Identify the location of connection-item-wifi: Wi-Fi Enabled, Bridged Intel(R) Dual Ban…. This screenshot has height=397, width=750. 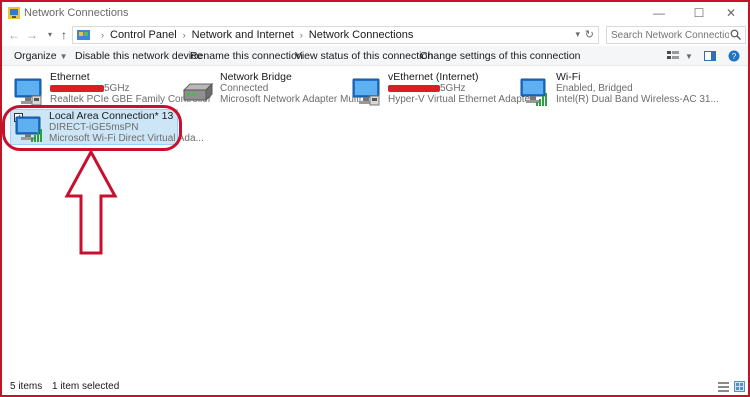
(618, 93).